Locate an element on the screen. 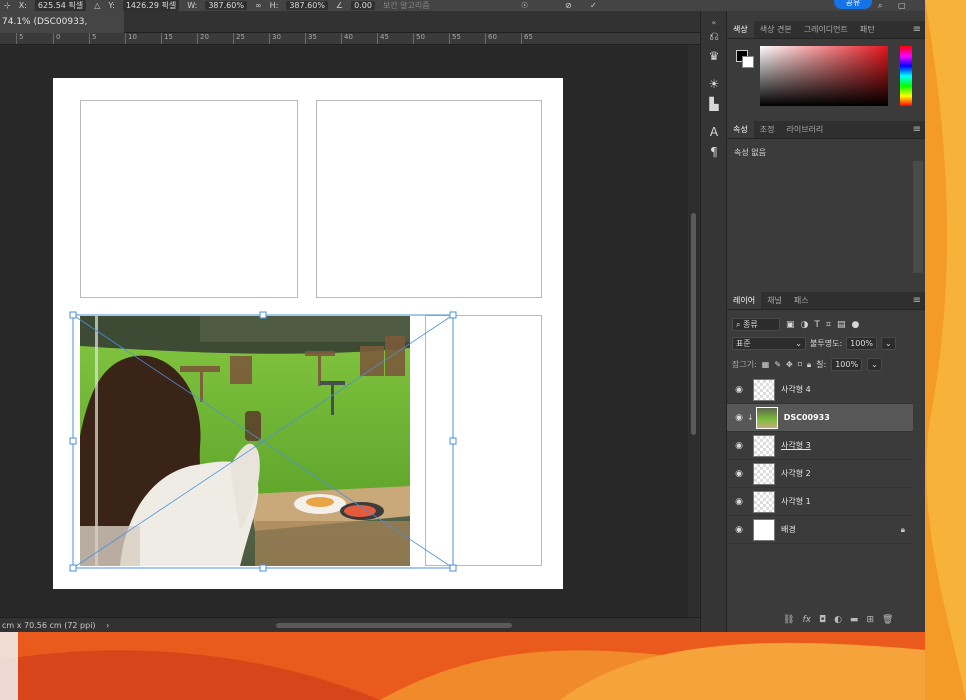 The image size is (966, 700). histogram-icon: ▙ is located at coordinates (714, 104).